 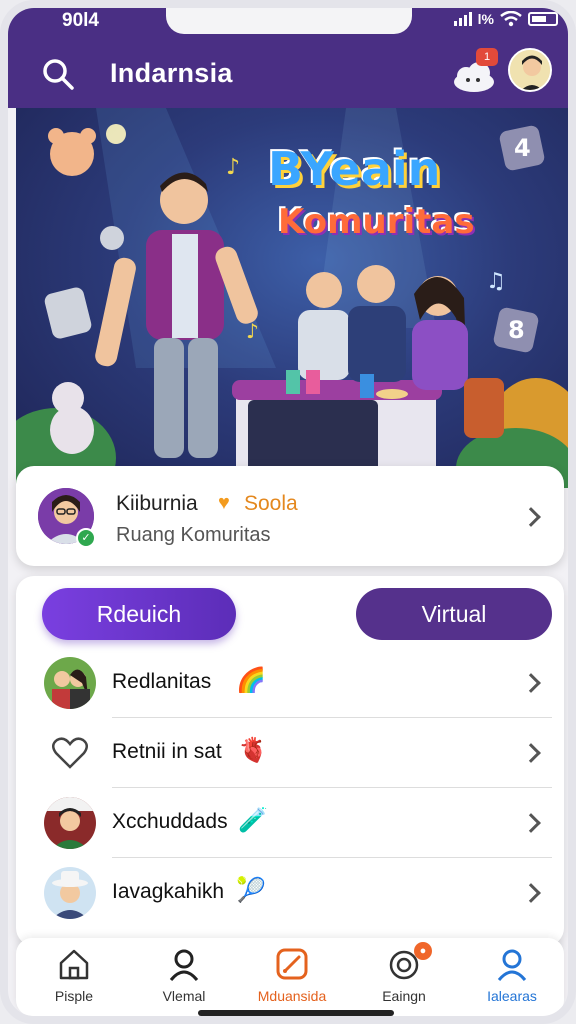 I want to click on notch, so click(x=289, y=21).